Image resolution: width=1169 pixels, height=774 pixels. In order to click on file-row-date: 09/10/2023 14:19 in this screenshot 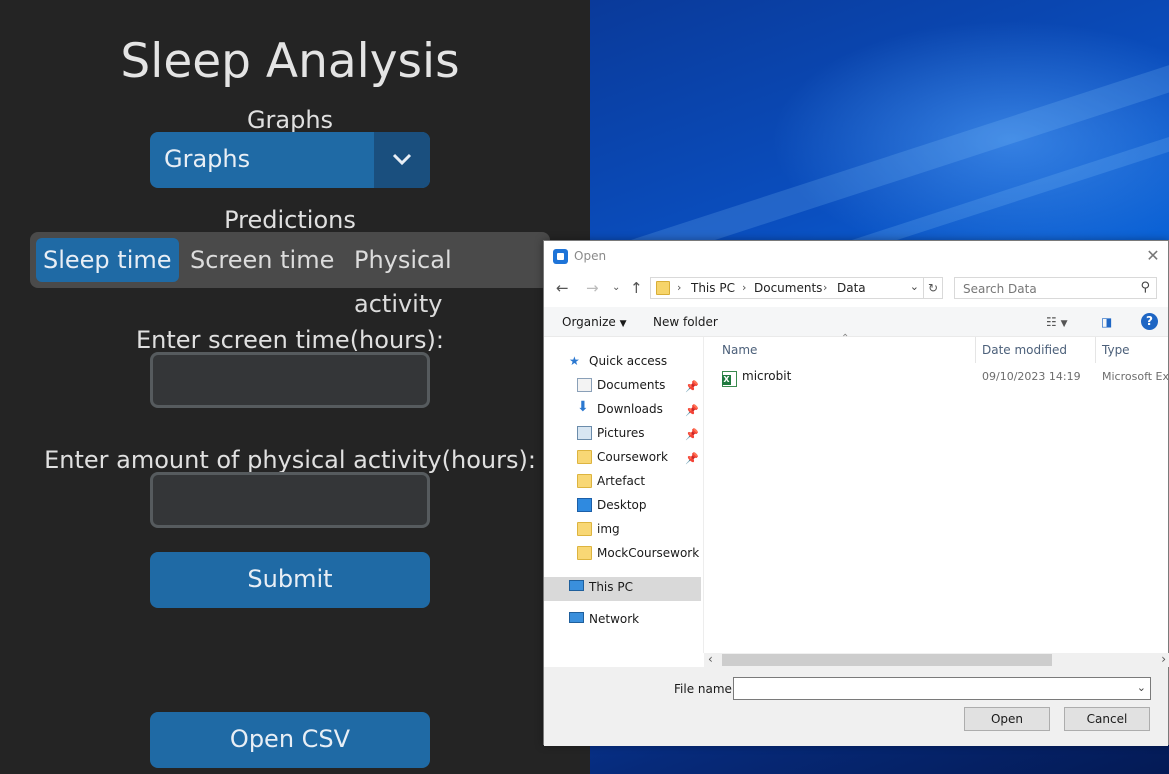, I will do `click(1031, 376)`.